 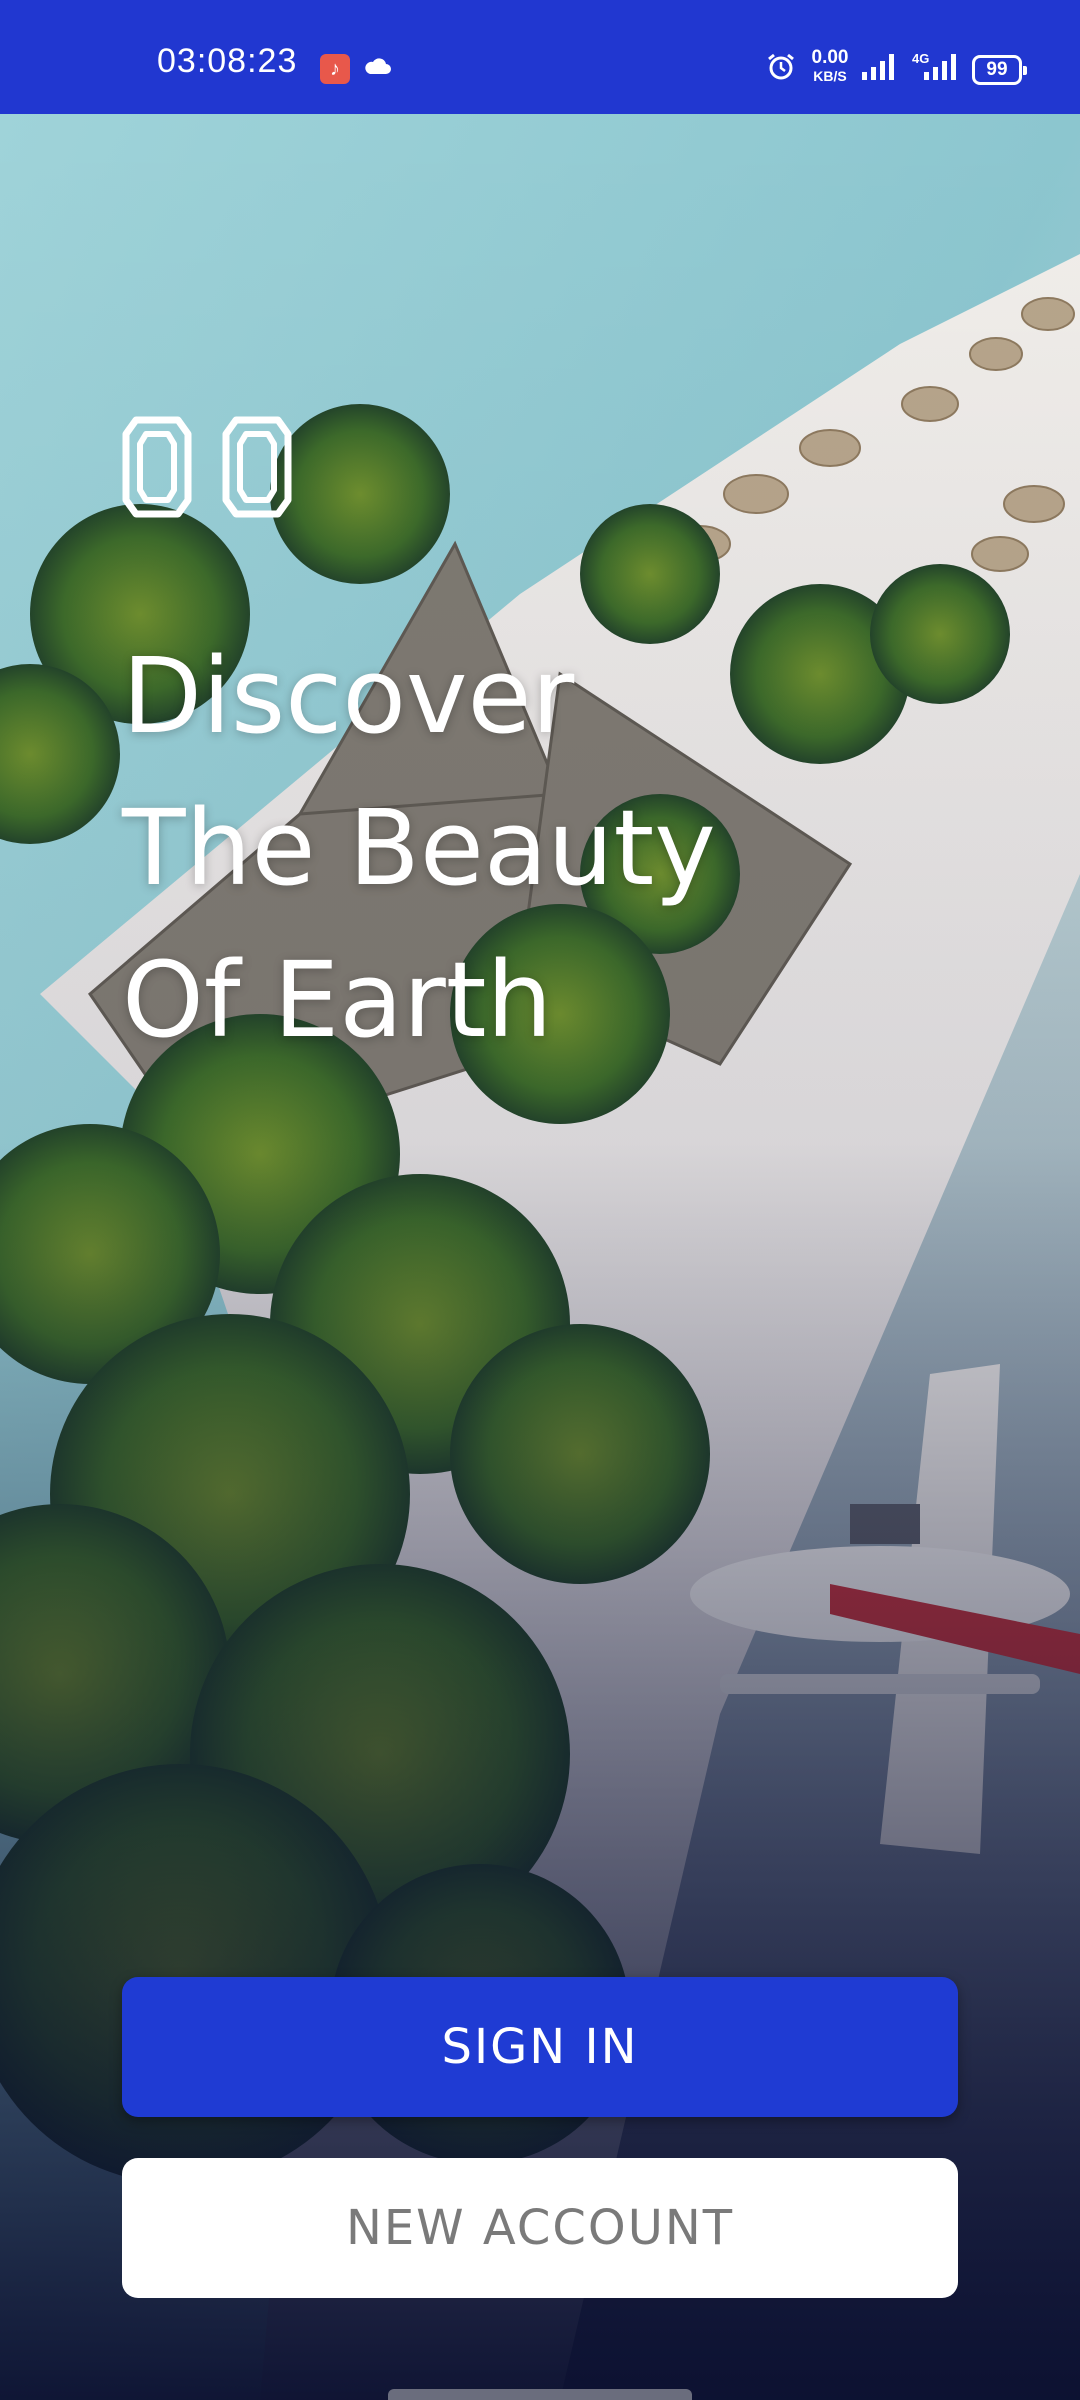 I want to click on network-speed-unit: KB/S, so click(x=830, y=76).